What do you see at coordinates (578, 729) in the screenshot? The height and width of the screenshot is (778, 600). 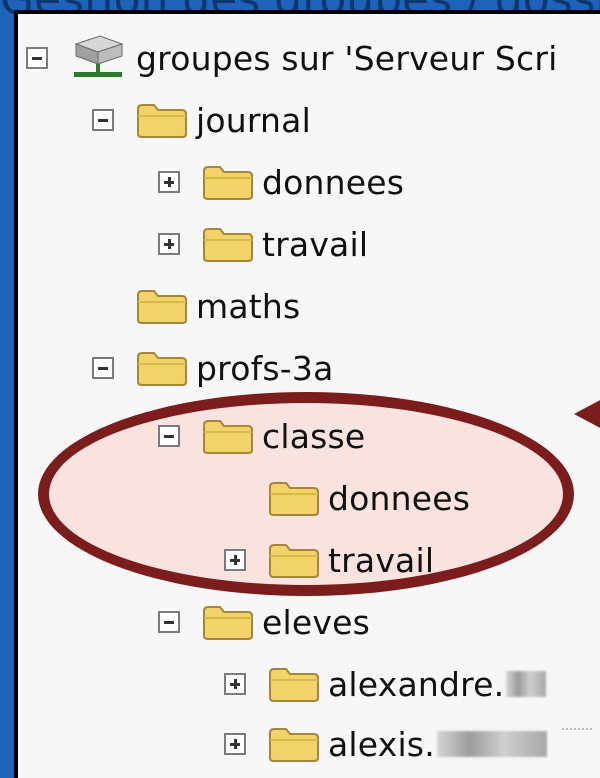 I see `focus-dotted-line` at bounding box center [578, 729].